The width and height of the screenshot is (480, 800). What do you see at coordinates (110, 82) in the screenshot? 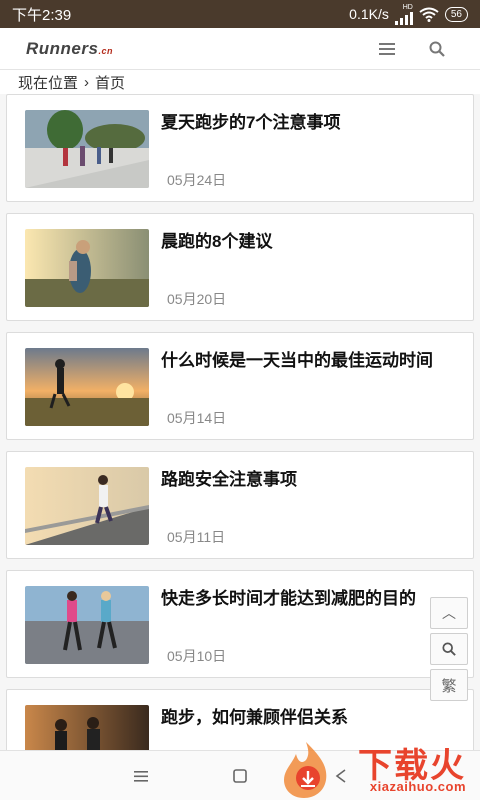
I see `breadcrumb-home-link: 首页` at bounding box center [110, 82].